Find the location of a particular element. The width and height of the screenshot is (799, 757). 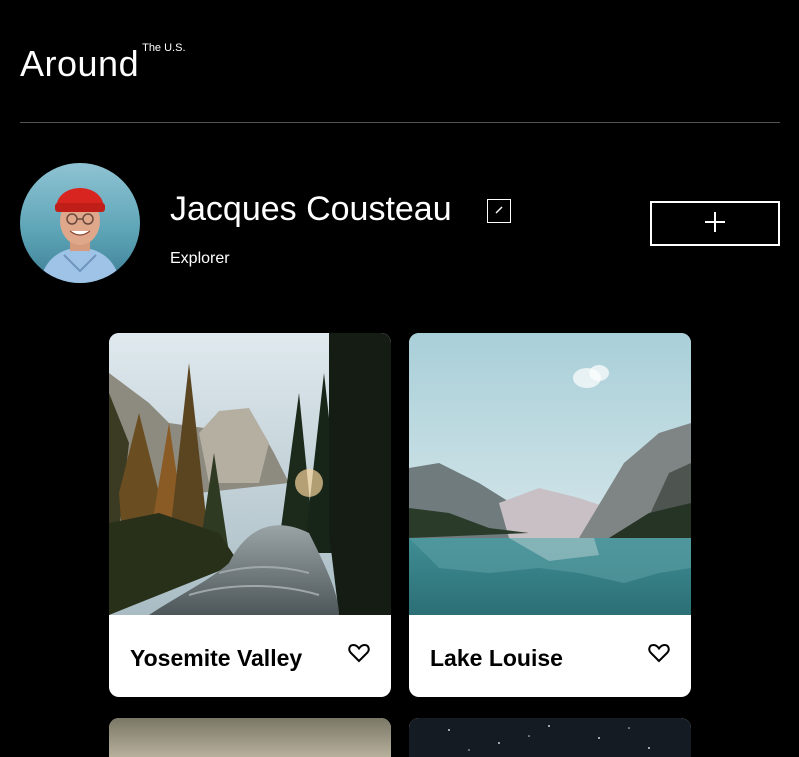

avatar is located at coordinates (80, 223).